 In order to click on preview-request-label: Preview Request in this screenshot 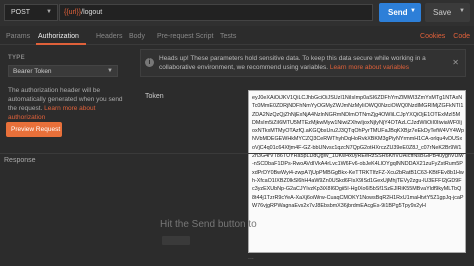, I will do `click(36, 129)`.